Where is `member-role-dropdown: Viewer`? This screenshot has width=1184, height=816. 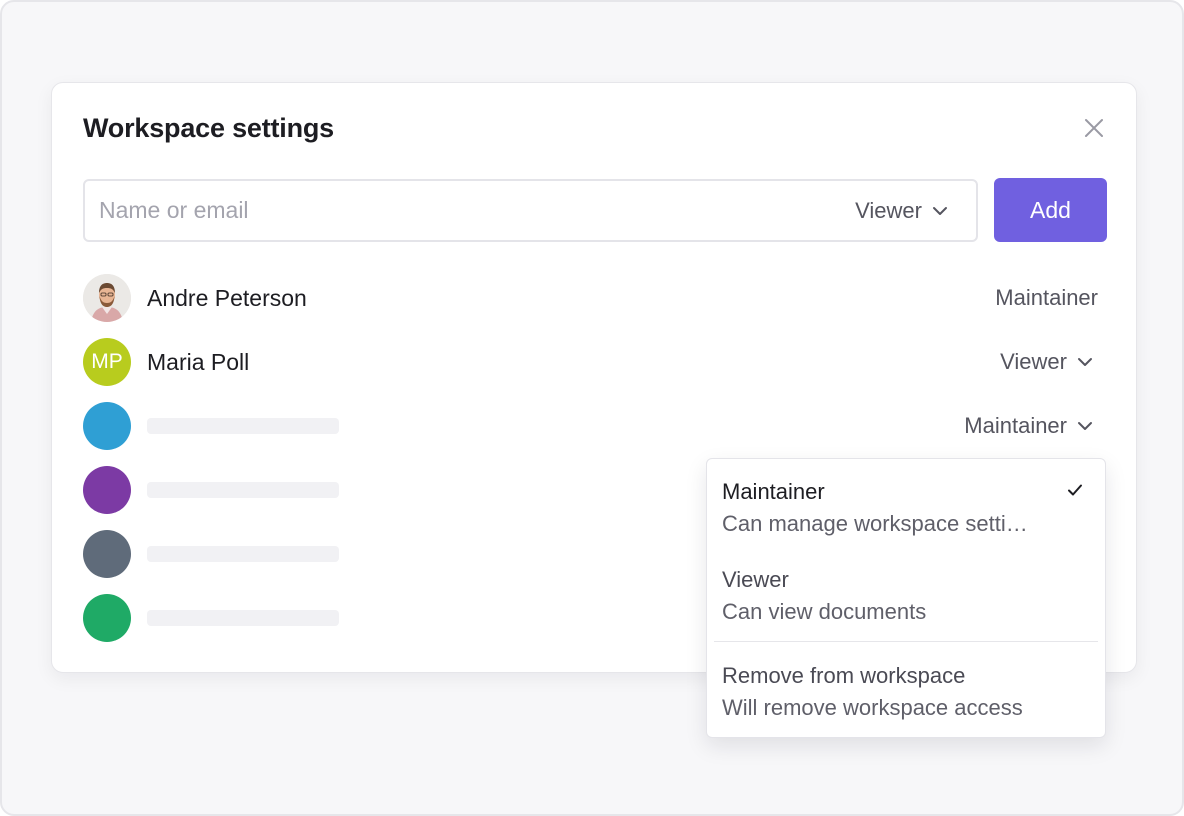 member-role-dropdown: Viewer is located at coordinates (1046, 362).